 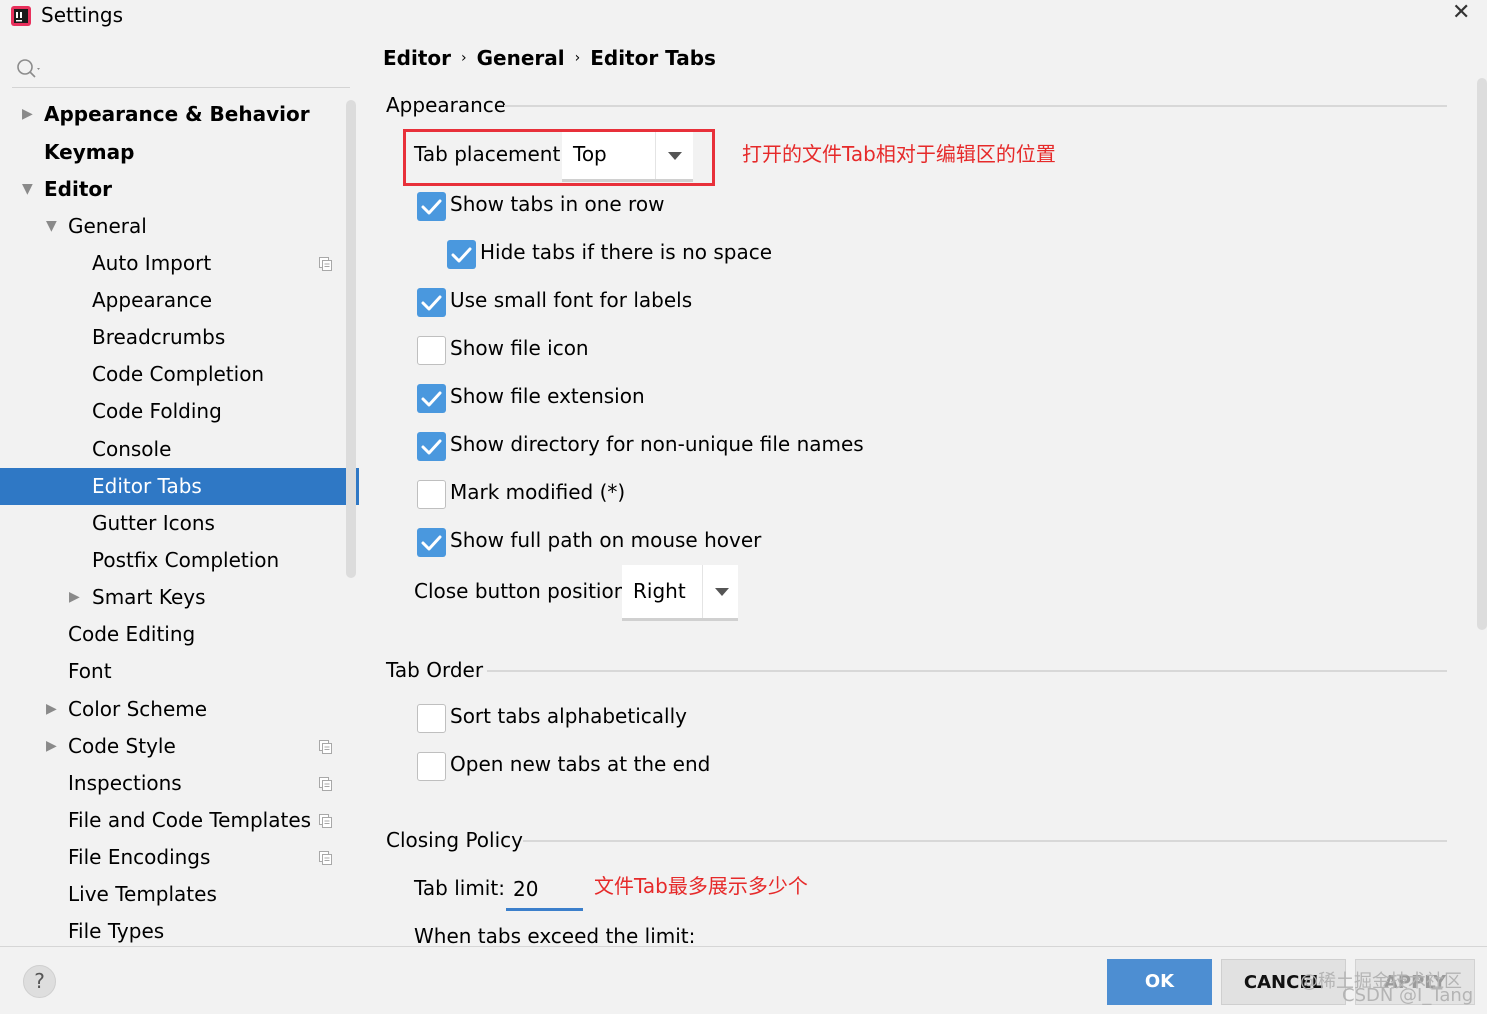 I want to click on sidebar-item-editor-tabs: Editor Tabs, so click(x=179, y=486).